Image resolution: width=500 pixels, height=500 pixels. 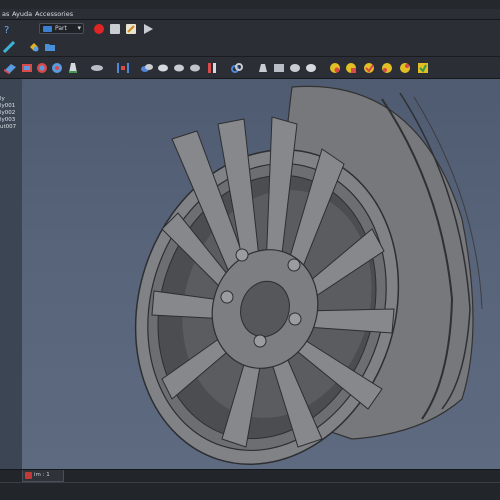 What do you see at coordinates (7, 120) in the screenshot?
I see `tree-item: ly003` at bounding box center [7, 120].